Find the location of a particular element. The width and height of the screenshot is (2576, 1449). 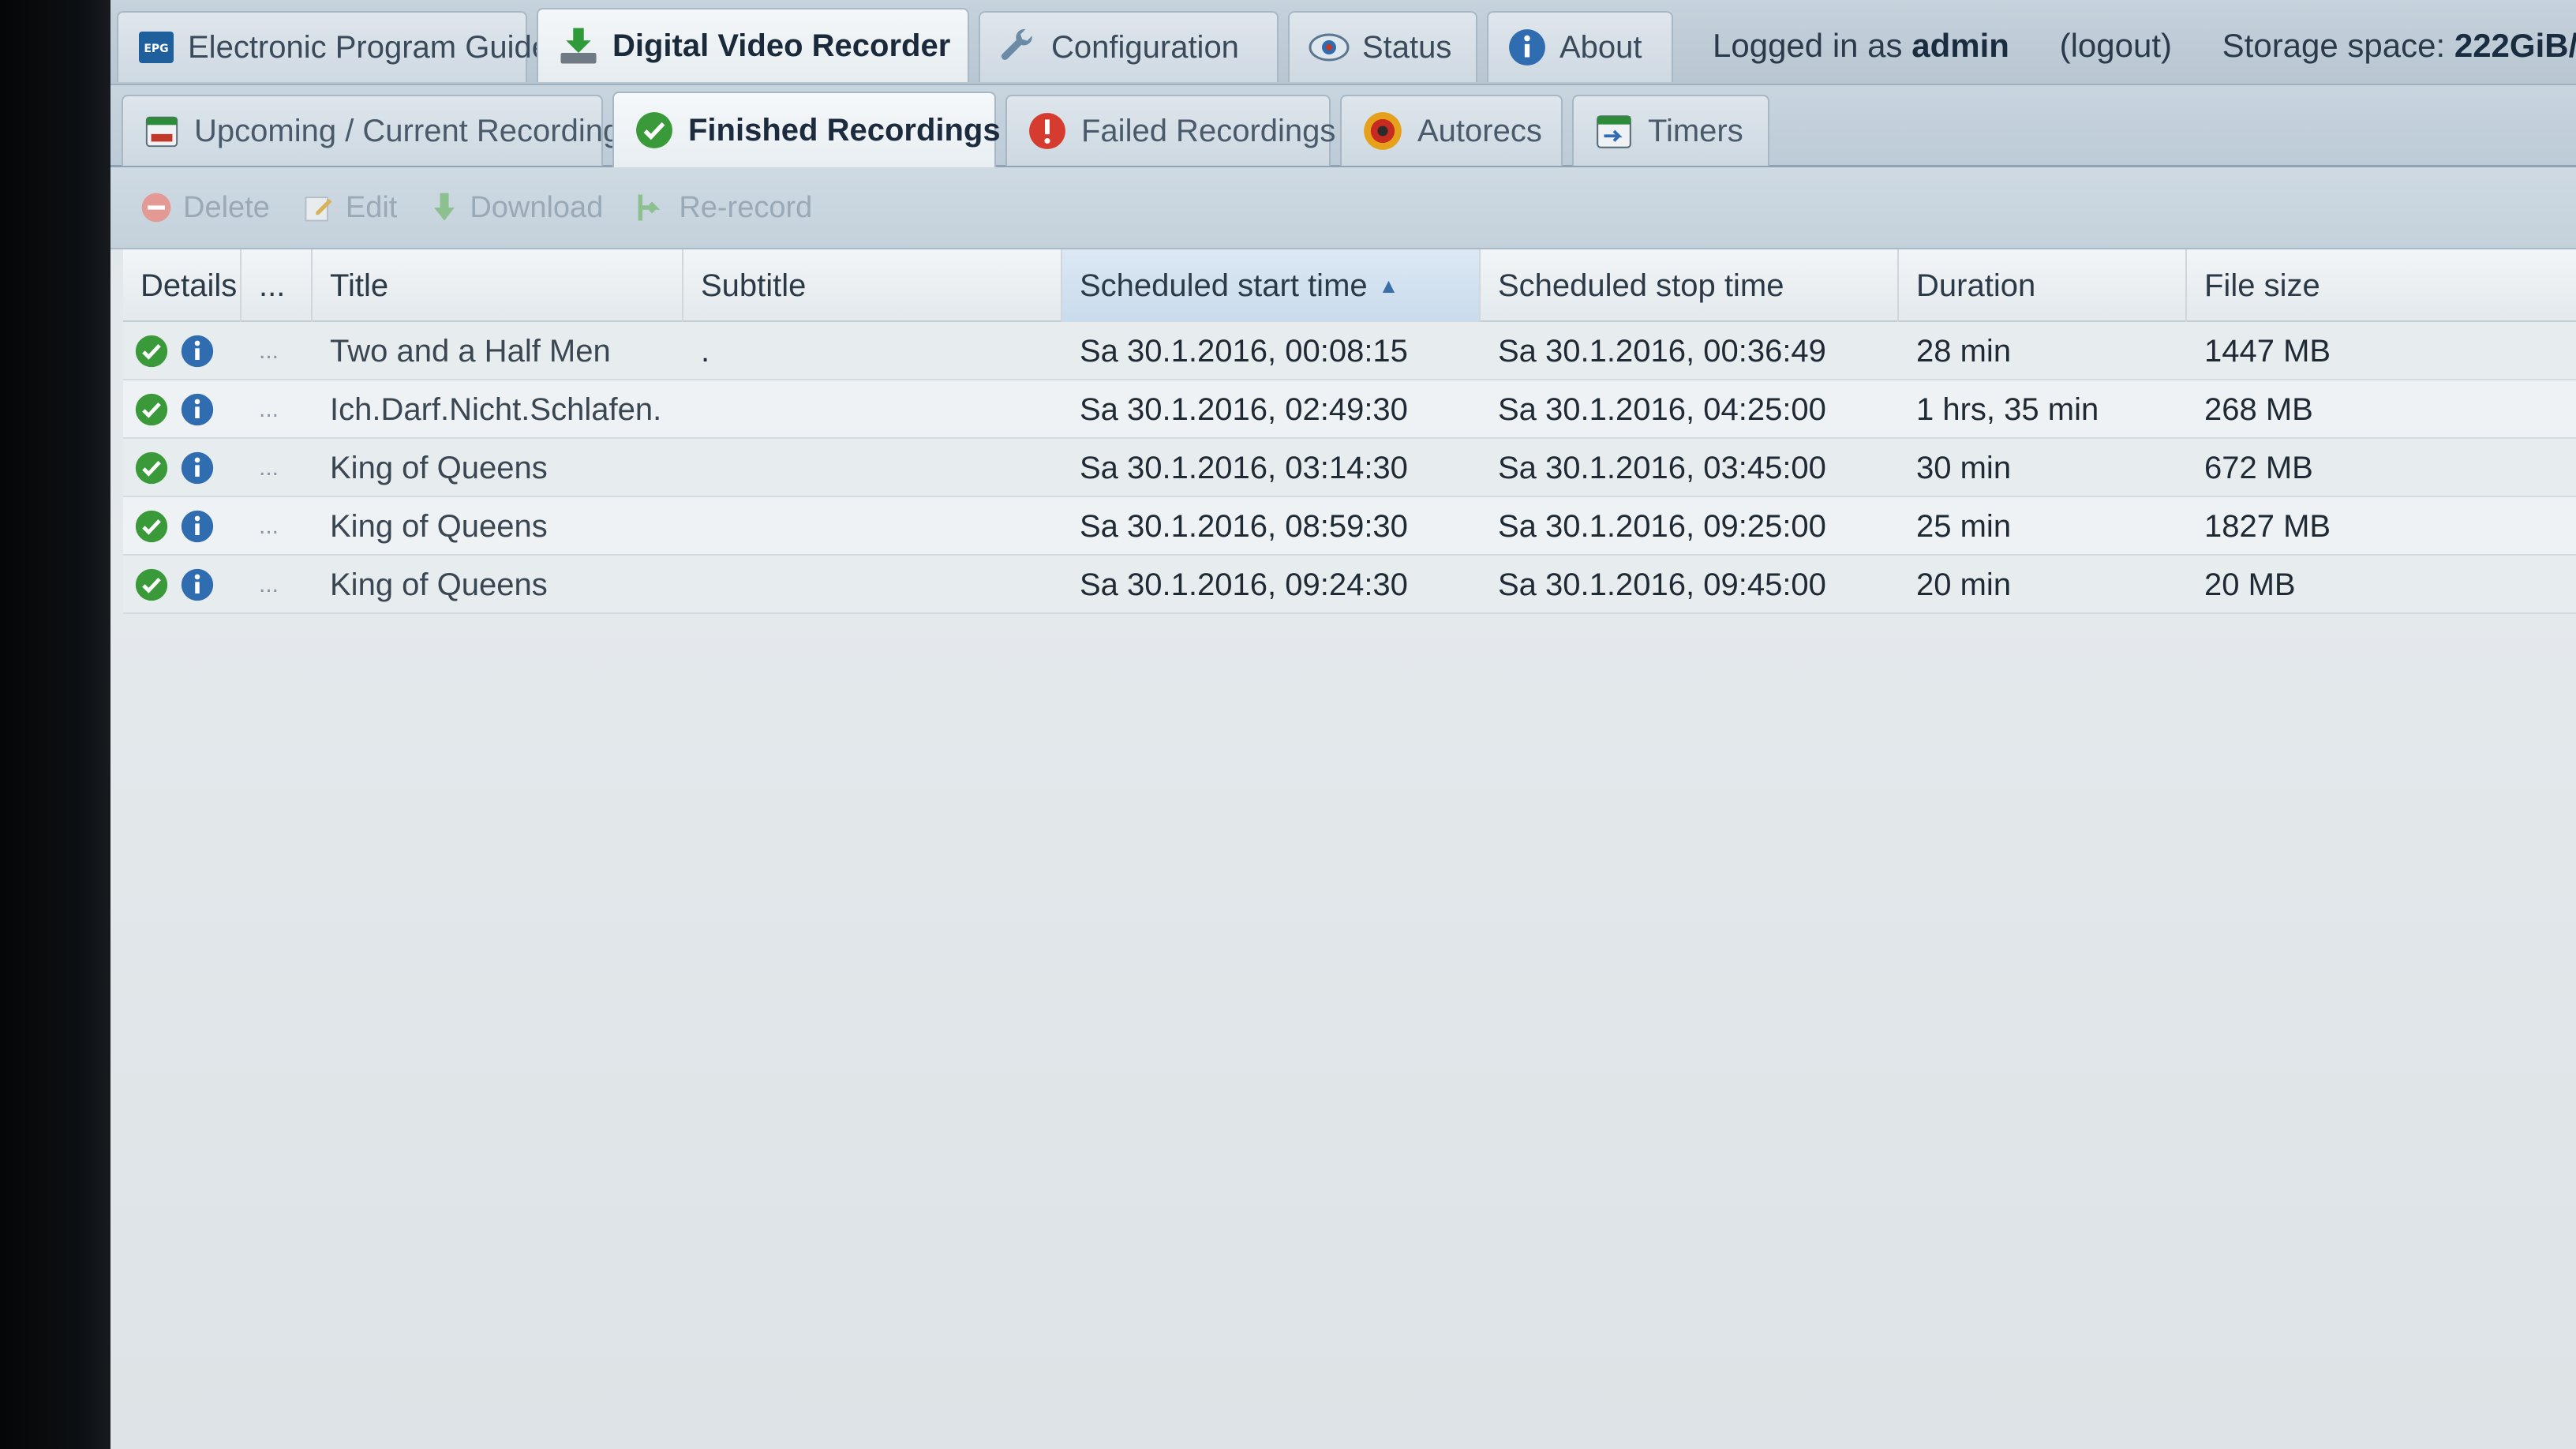

download-label: Download is located at coordinates (537, 207).